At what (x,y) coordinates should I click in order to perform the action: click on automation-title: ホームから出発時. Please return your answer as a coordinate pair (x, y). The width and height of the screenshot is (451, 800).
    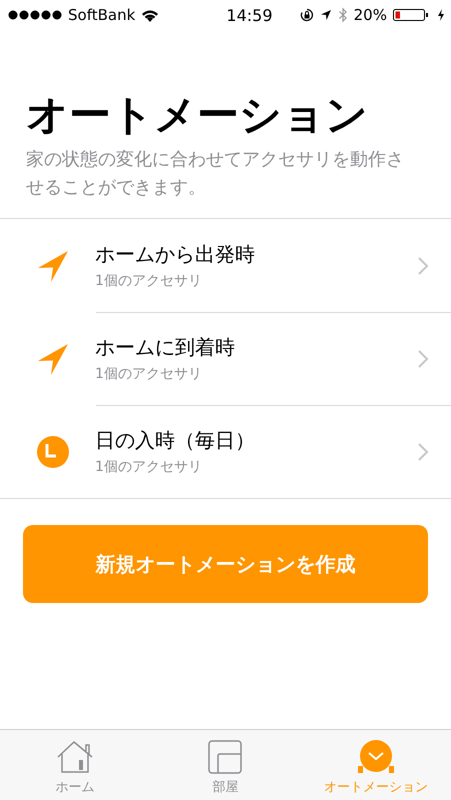
    Looking at the image, I should click on (175, 254).